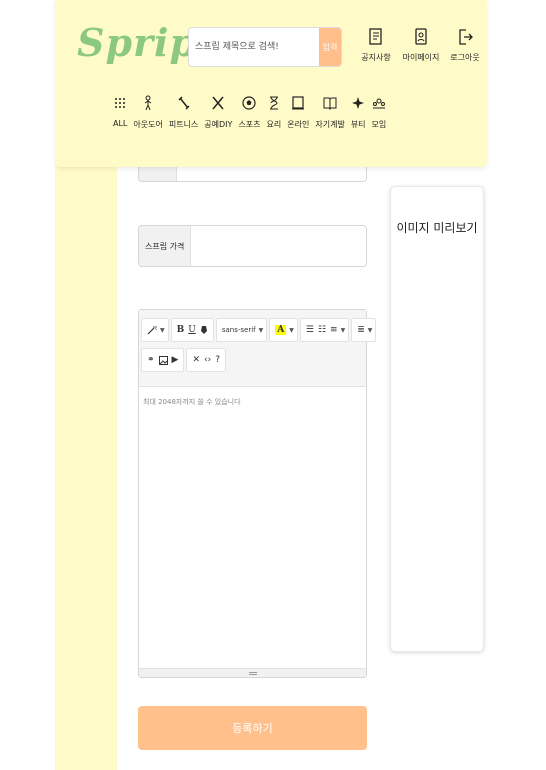 The height and width of the screenshot is (770, 546). I want to click on mypage-icon, so click(421, 36).